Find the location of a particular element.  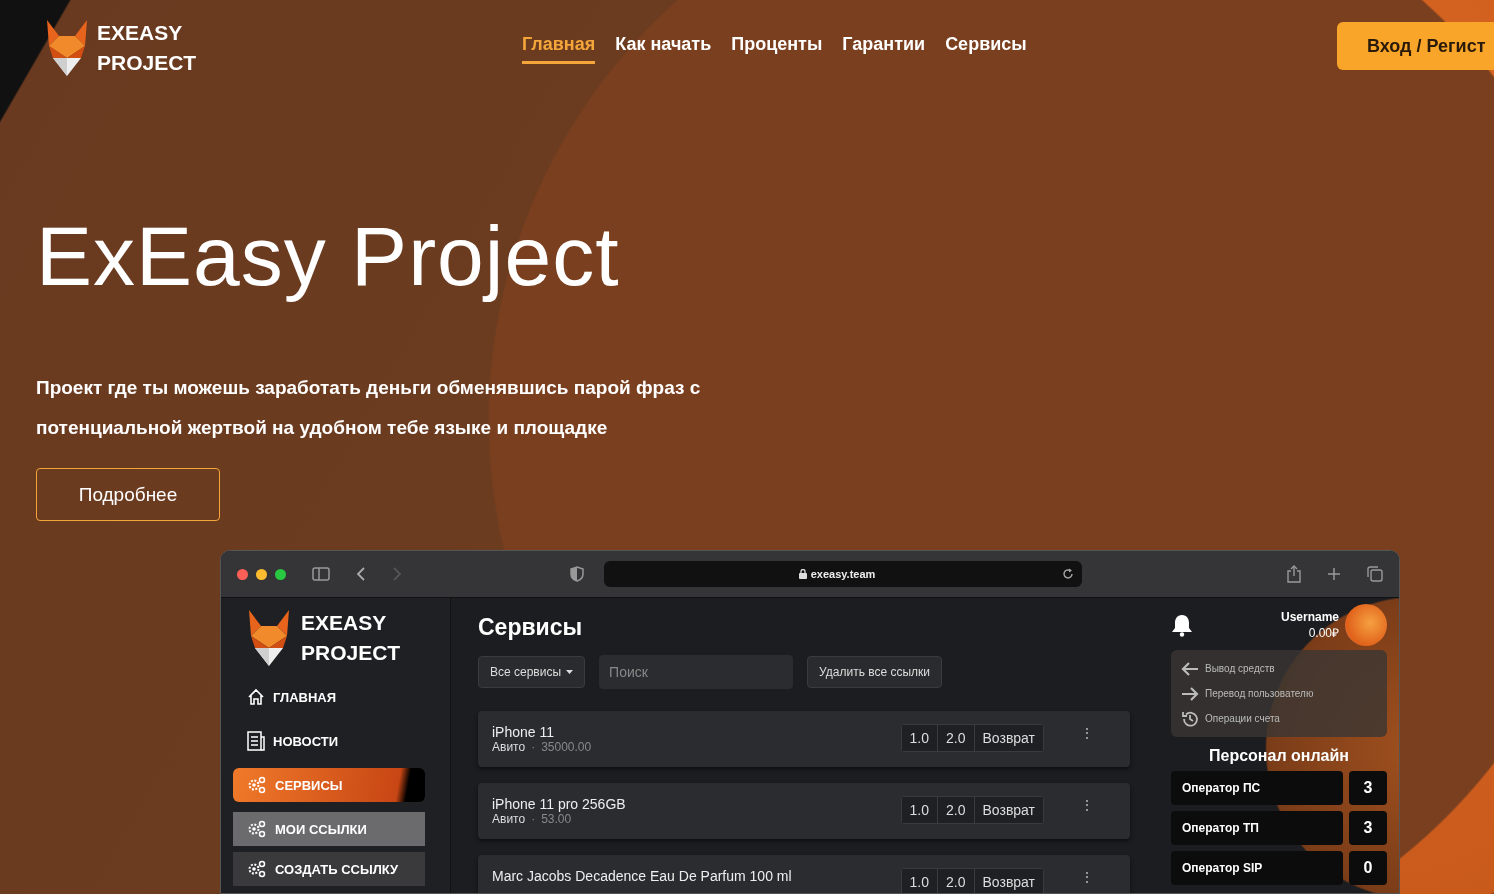

shield-icon is located at coordinates (577, 574).